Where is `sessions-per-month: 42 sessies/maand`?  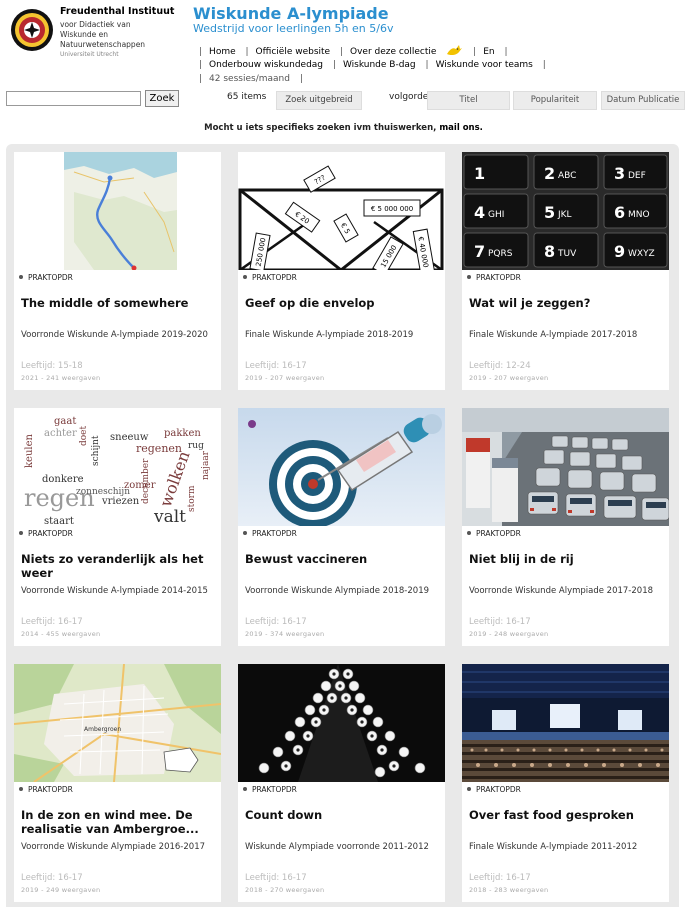
sessions-per-month: 42 sessies/maand is located at coordinates (249, 79).